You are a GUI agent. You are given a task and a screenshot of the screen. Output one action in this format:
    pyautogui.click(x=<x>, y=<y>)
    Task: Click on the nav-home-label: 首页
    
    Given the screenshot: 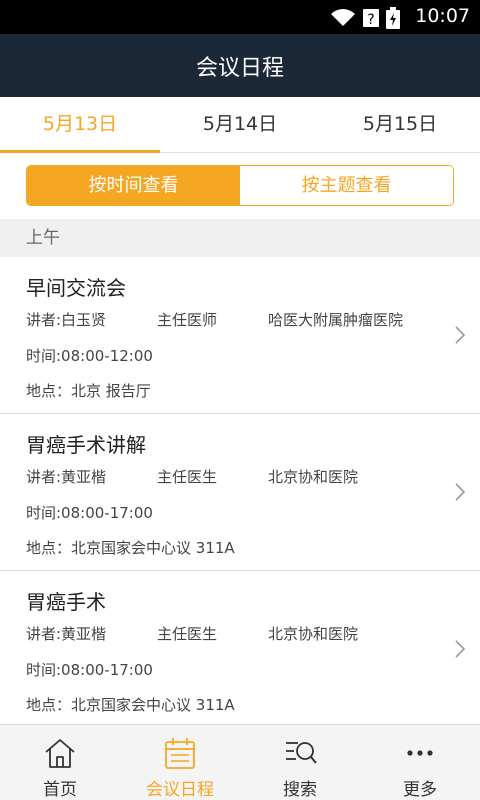 What is the action you would take?
    pyautogui.click(x=60, y=790)
    